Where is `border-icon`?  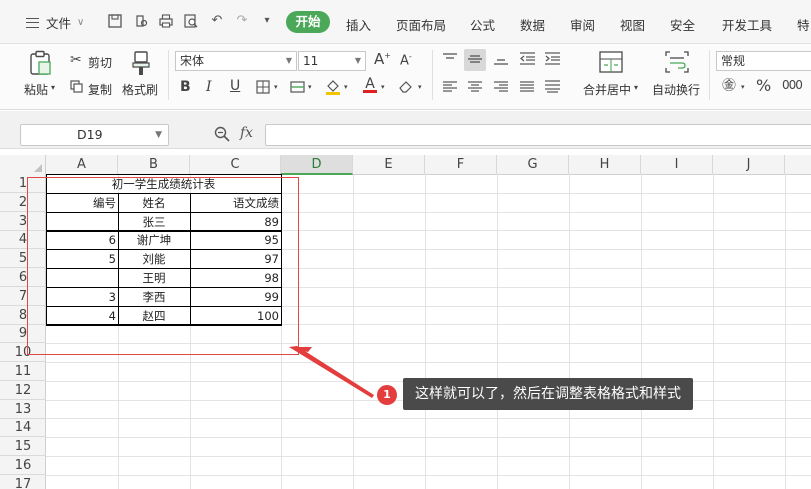
border-icon is located at coordinates (263, 88).